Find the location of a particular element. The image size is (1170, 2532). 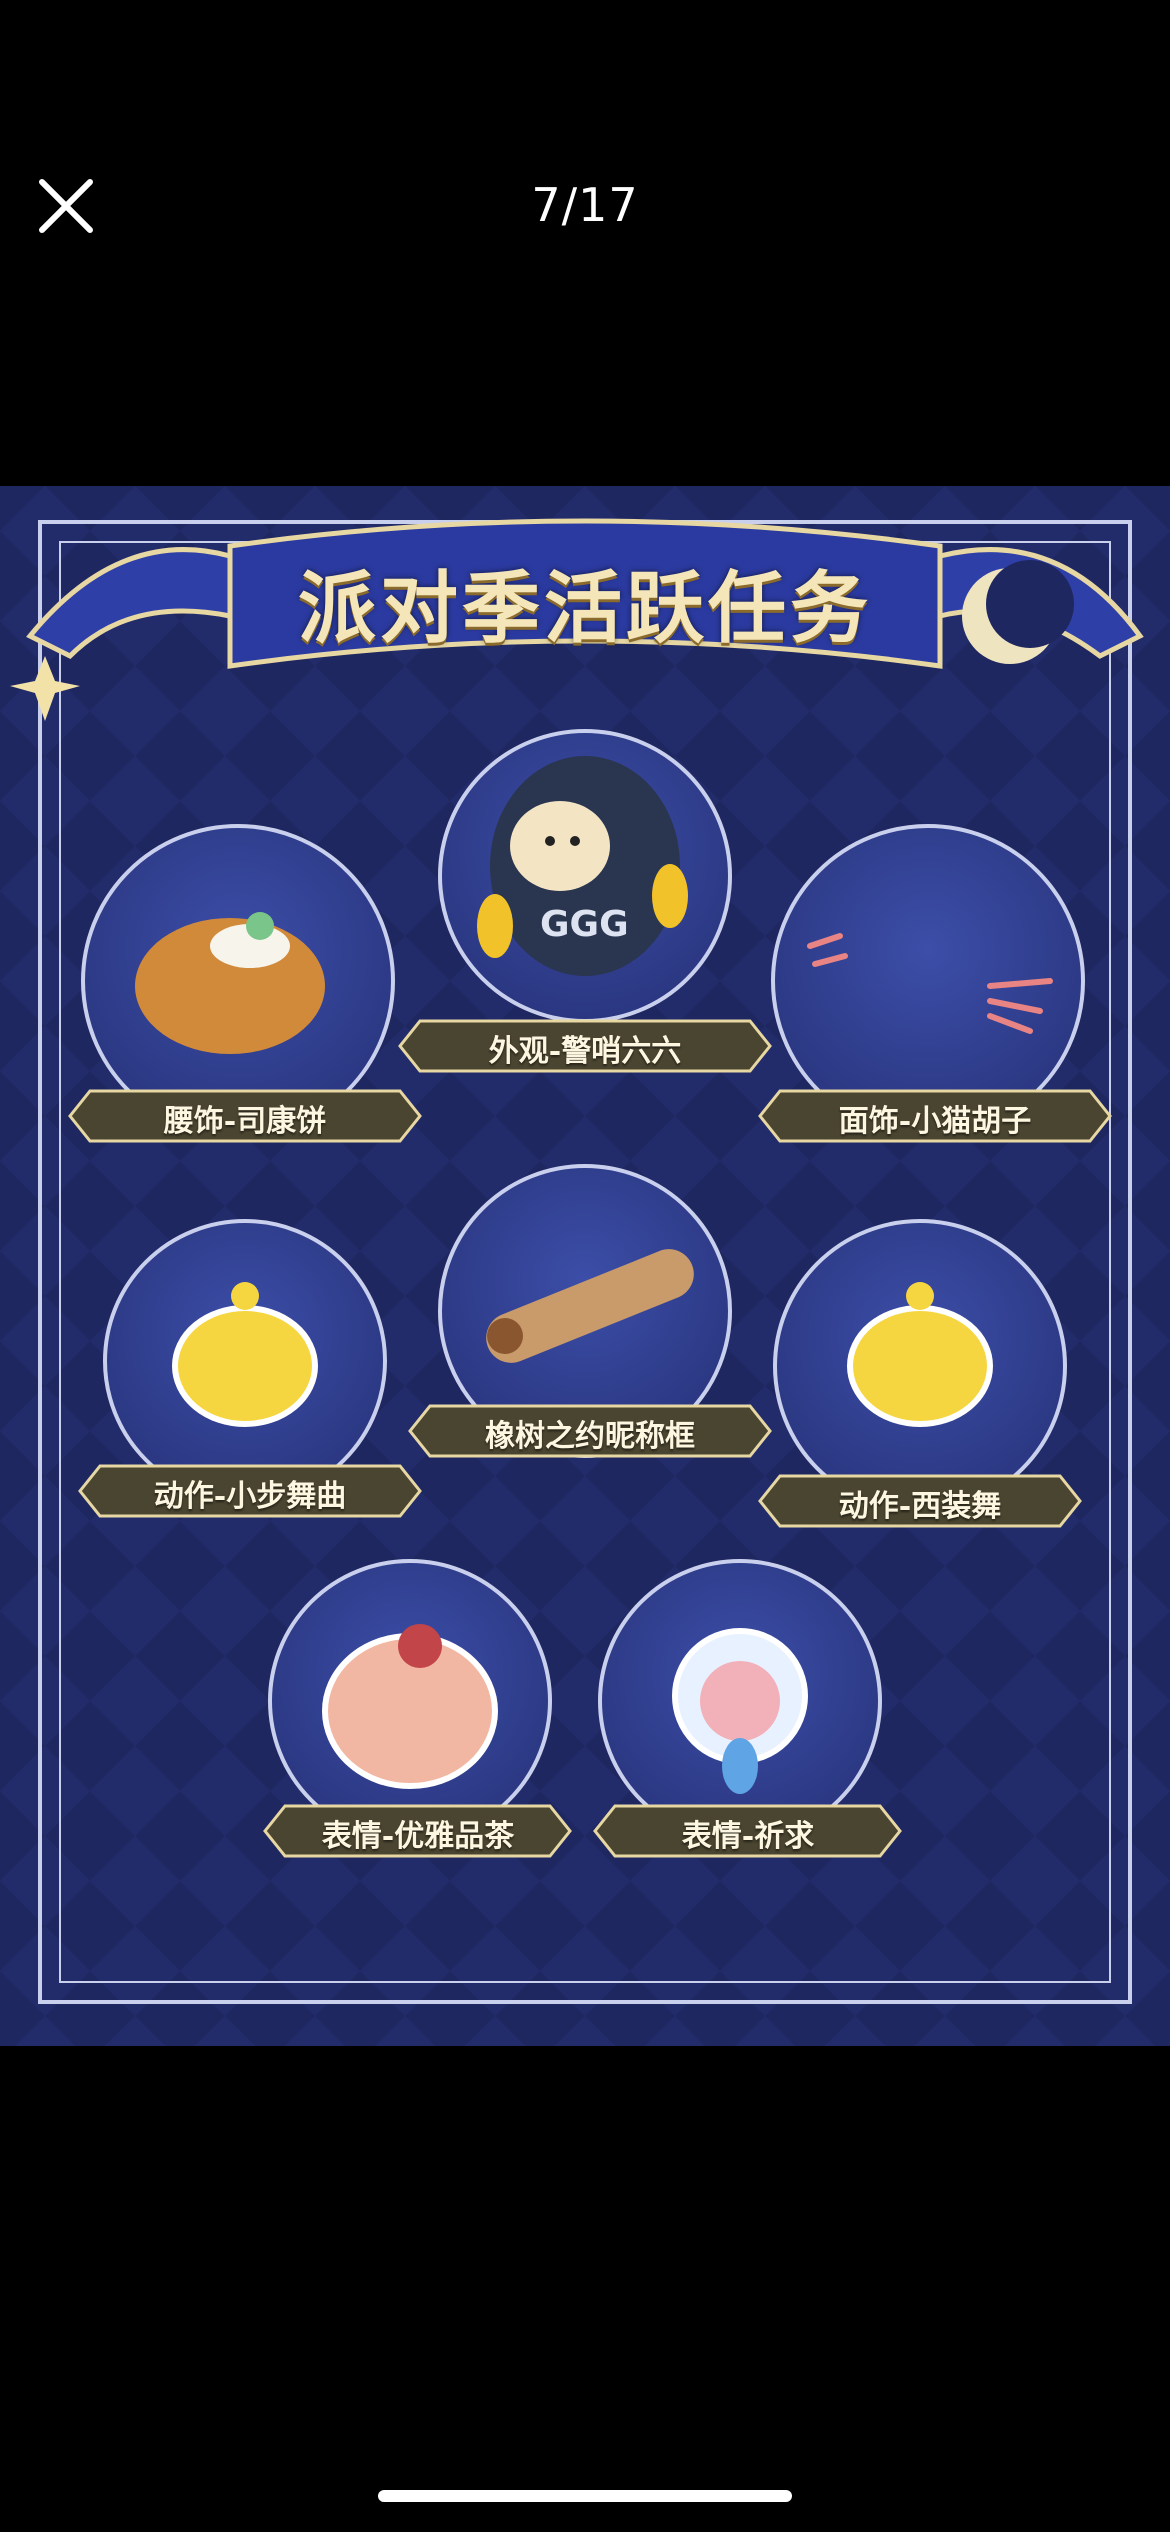

item-label-scone: 腰饰-司康饼 is located at coordinates (245, 1121).